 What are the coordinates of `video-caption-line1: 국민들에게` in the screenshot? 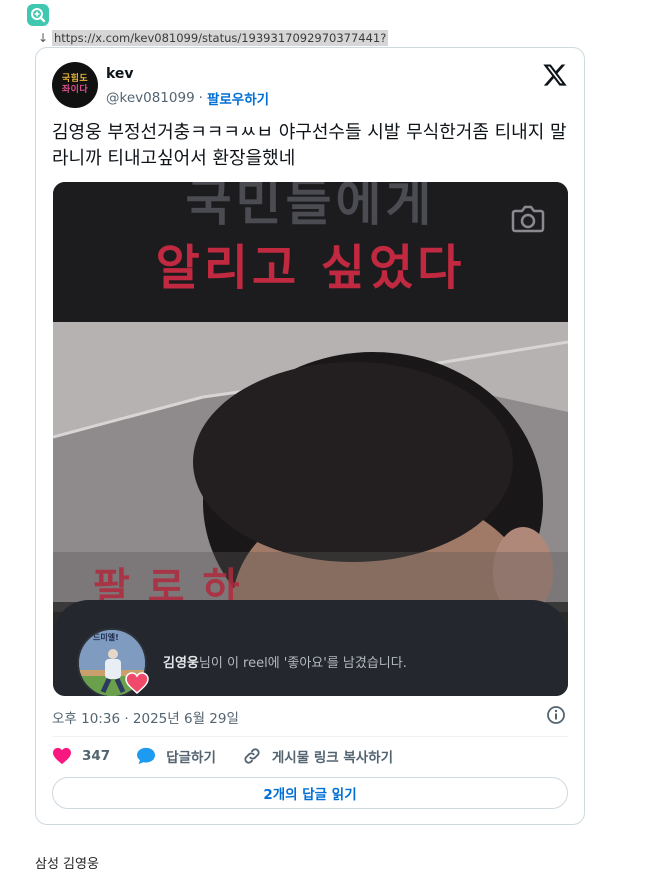 It's located at (310, 207).